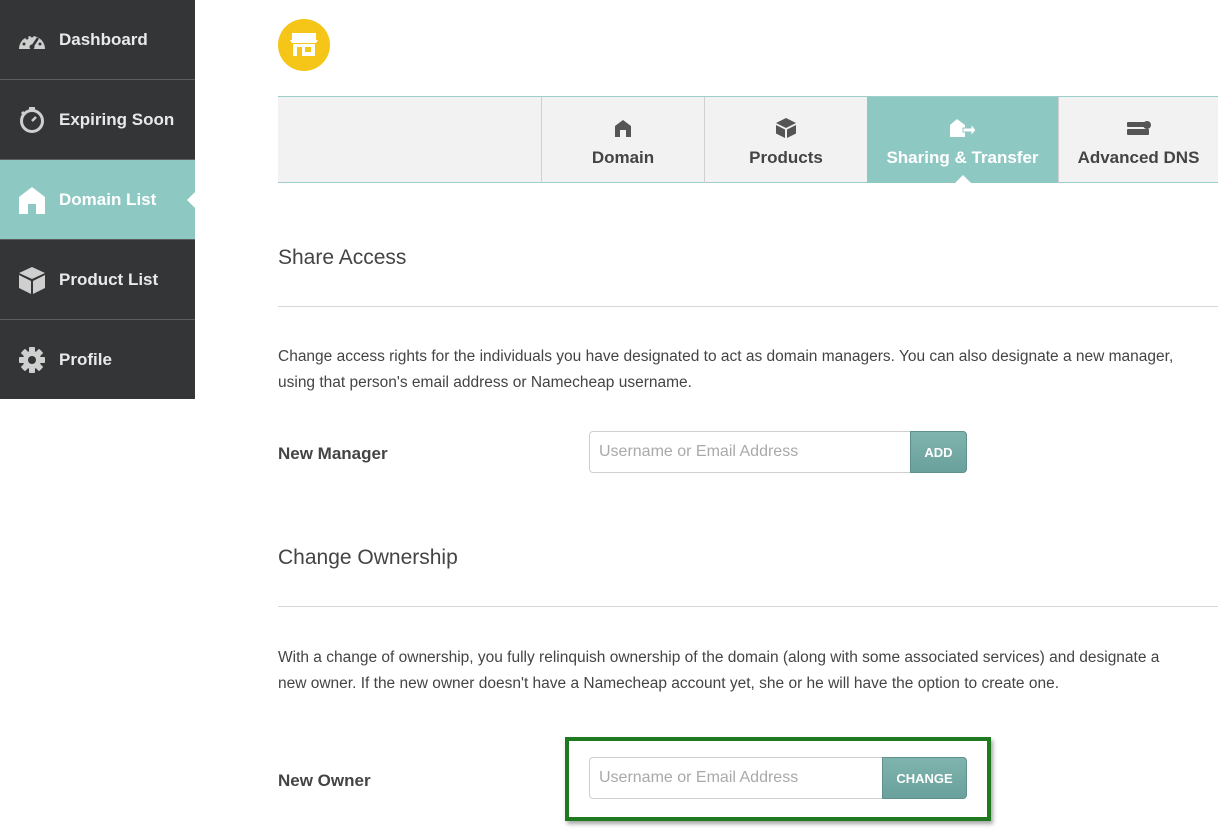  I want to click on sidebar-item-label: Domain List, so click(108, 199).